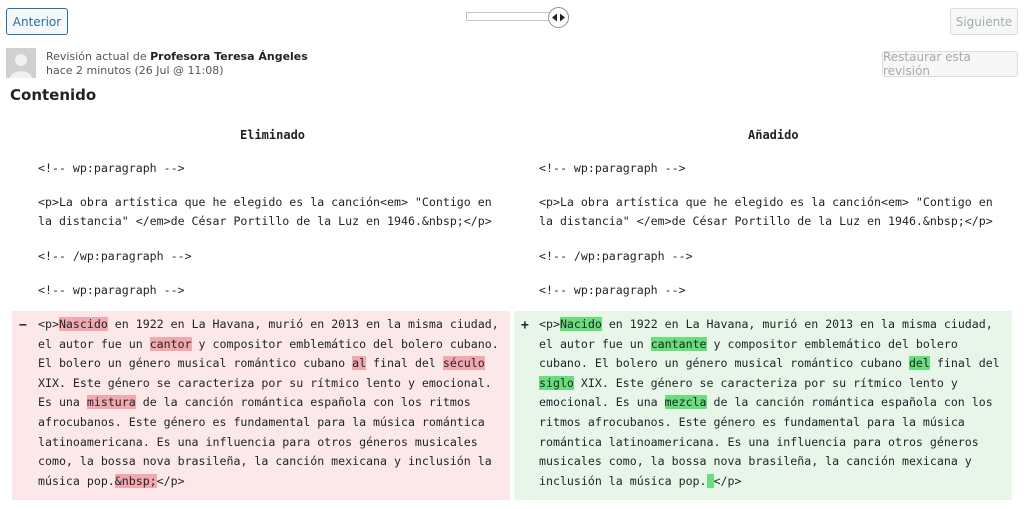 The image size is (1024, 509). I want to click on revision-slider-track, so click(511, 16).